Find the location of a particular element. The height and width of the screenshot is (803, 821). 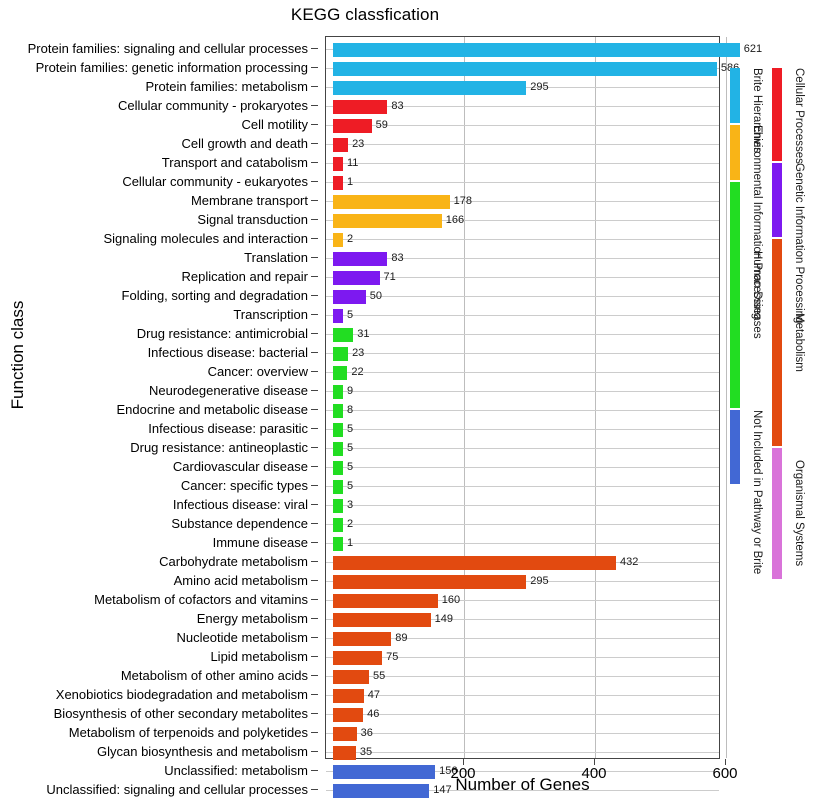

category-label: Transport and catabolism is located at coordinates (234, 162).